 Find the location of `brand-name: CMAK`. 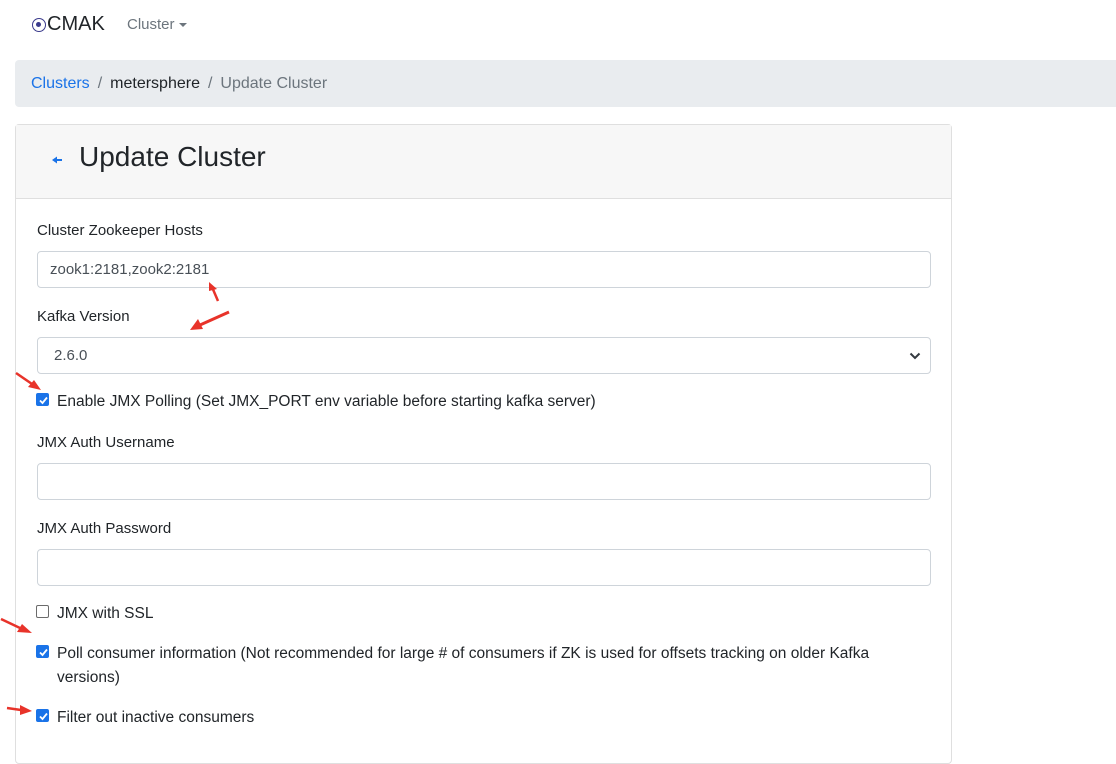

brand-name: CMAK is located at coordinates (76, 24).